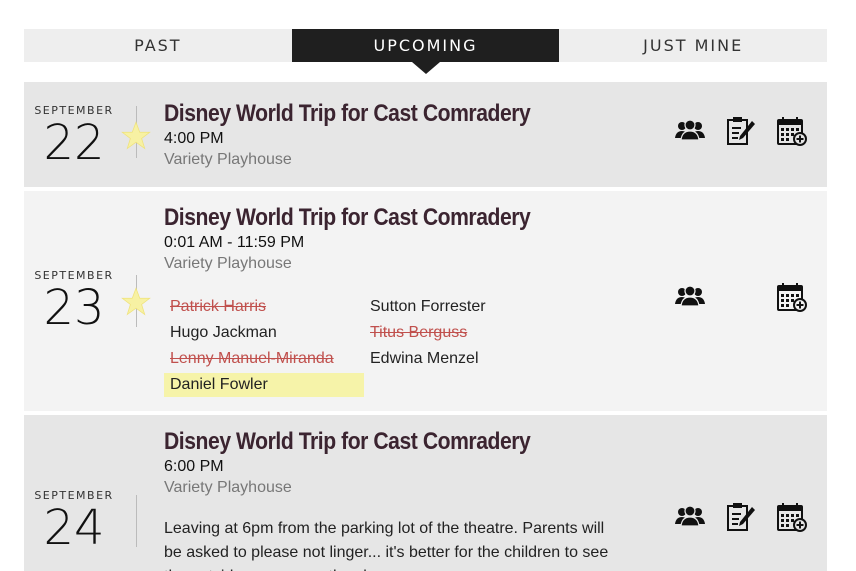 This screenshot has height=571, width=856. I want to click on event-day: 24, so click(74, 528).